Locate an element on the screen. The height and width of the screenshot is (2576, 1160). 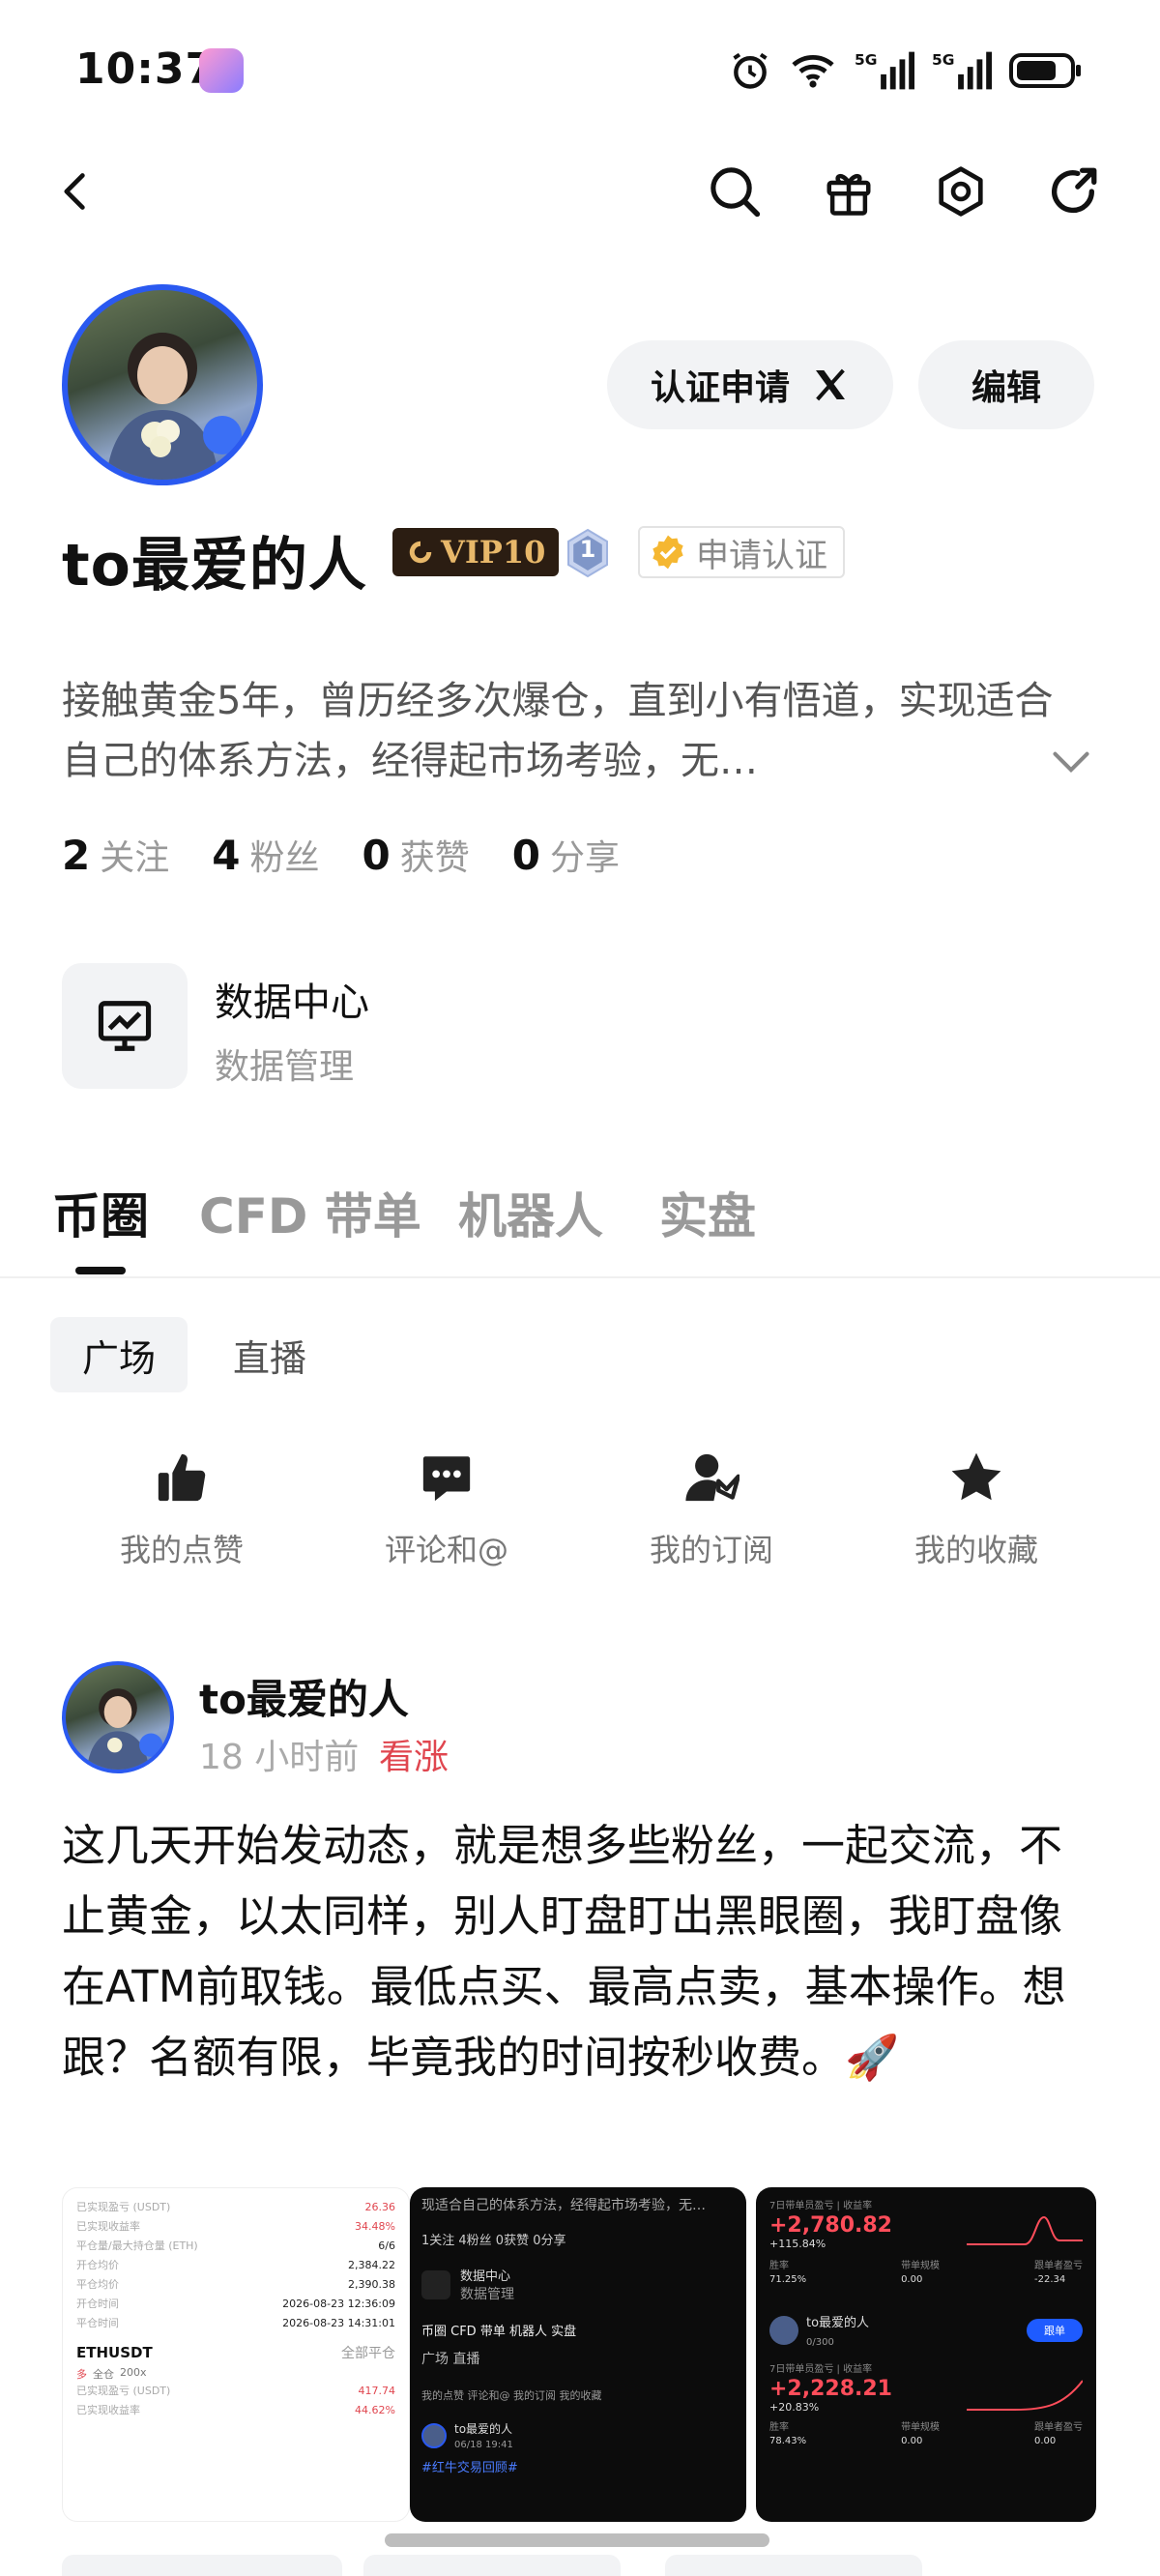
profile-avatar is located at coordinates (163, 384).